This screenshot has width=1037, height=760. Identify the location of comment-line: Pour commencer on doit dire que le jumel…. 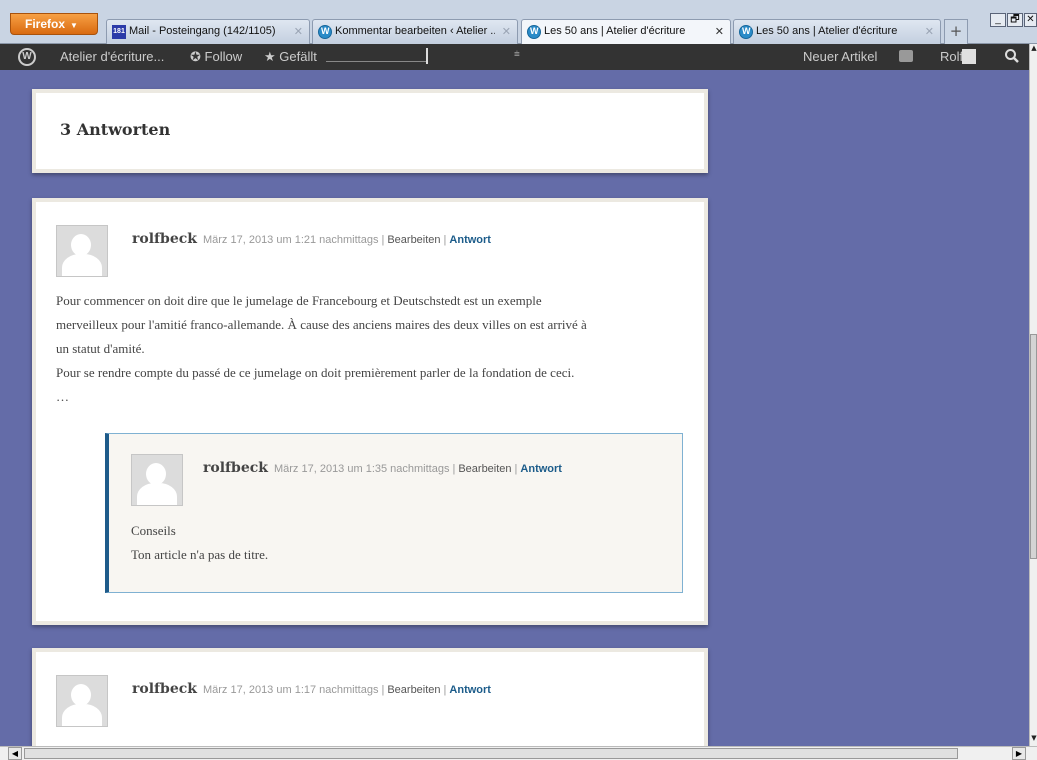
(299, 300).